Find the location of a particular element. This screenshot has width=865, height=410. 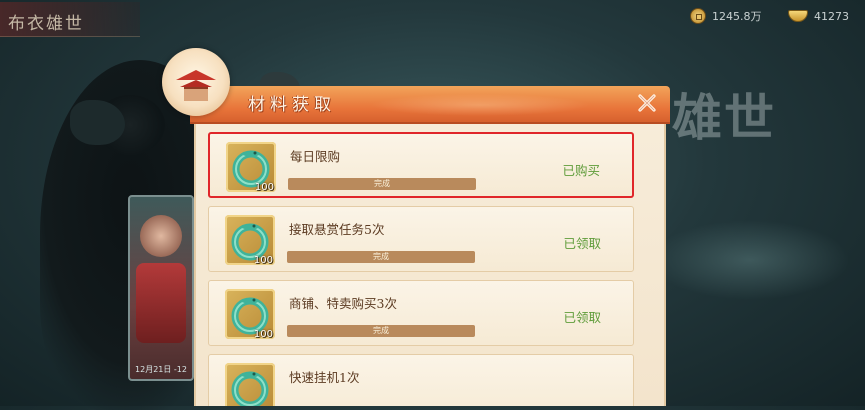

item-slot is located at coordinates (250, 384).